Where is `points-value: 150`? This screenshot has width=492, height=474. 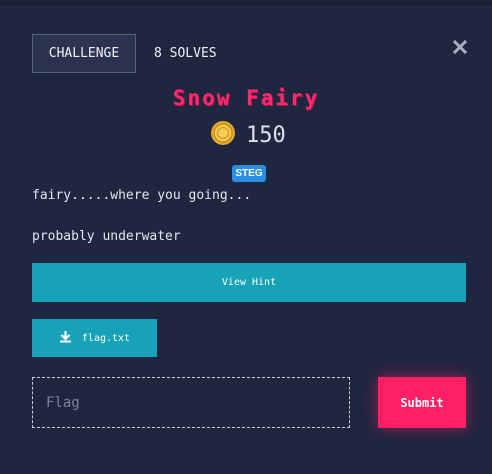 points-value: 150 is located at coordinates (266, 135).